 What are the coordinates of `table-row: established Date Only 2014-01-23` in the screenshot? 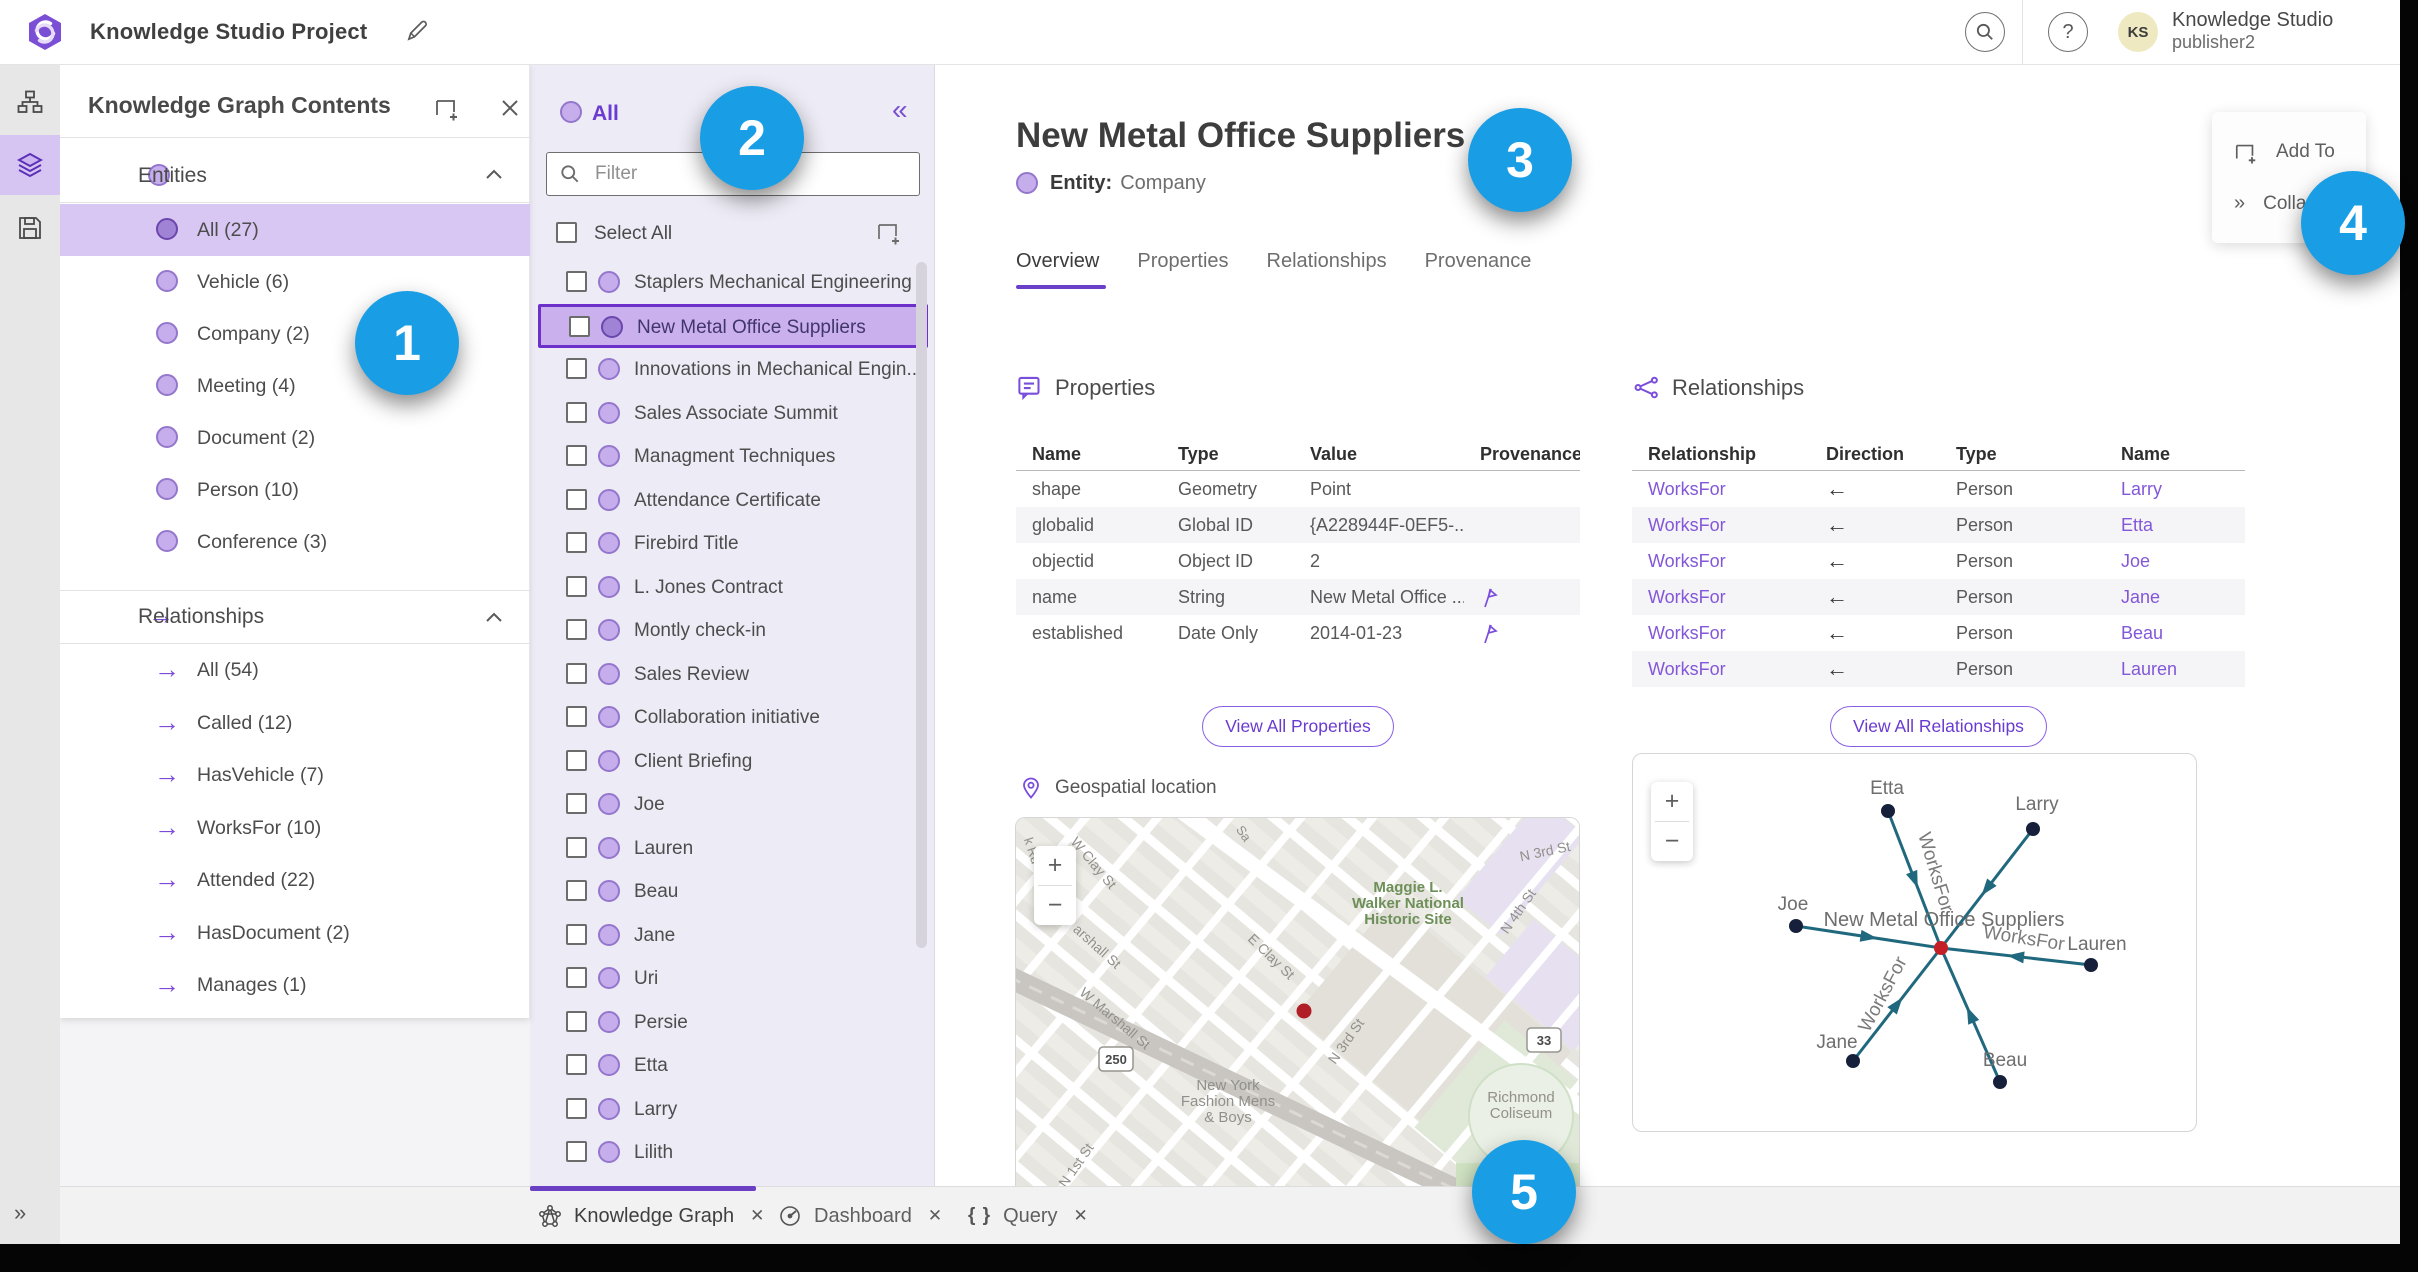 It's located at (1298, 633).